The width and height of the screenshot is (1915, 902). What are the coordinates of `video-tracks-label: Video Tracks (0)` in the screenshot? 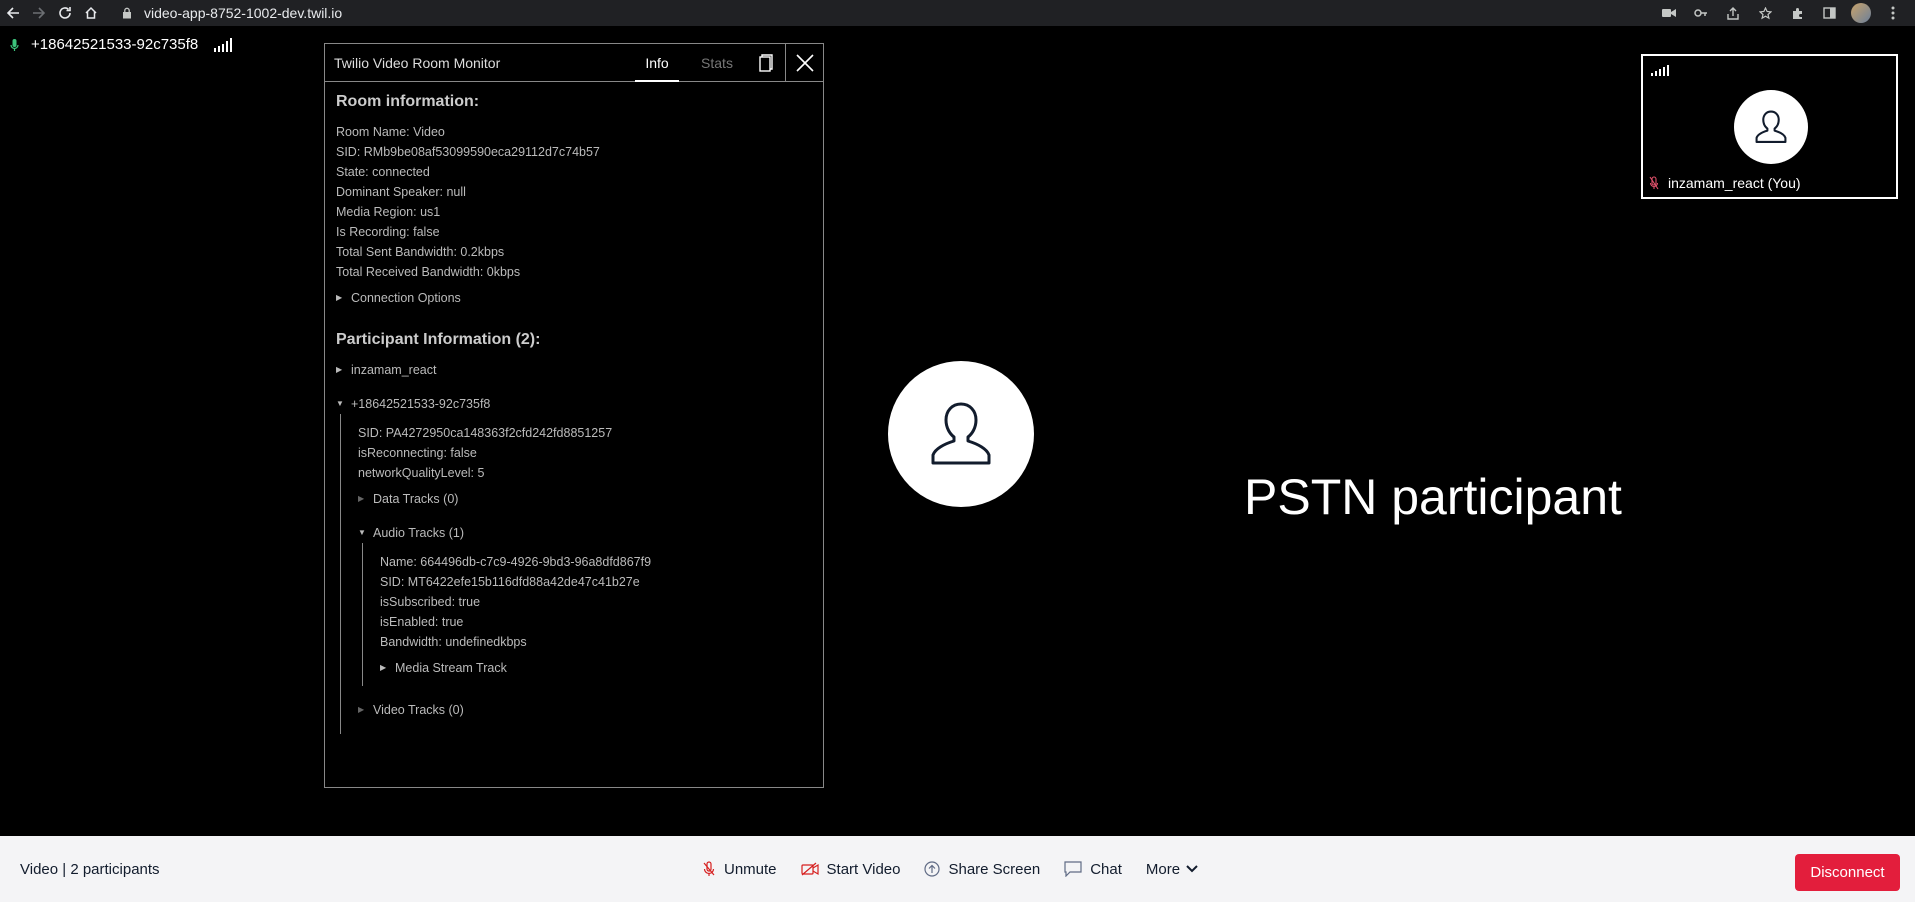 It's located at (418, 710).